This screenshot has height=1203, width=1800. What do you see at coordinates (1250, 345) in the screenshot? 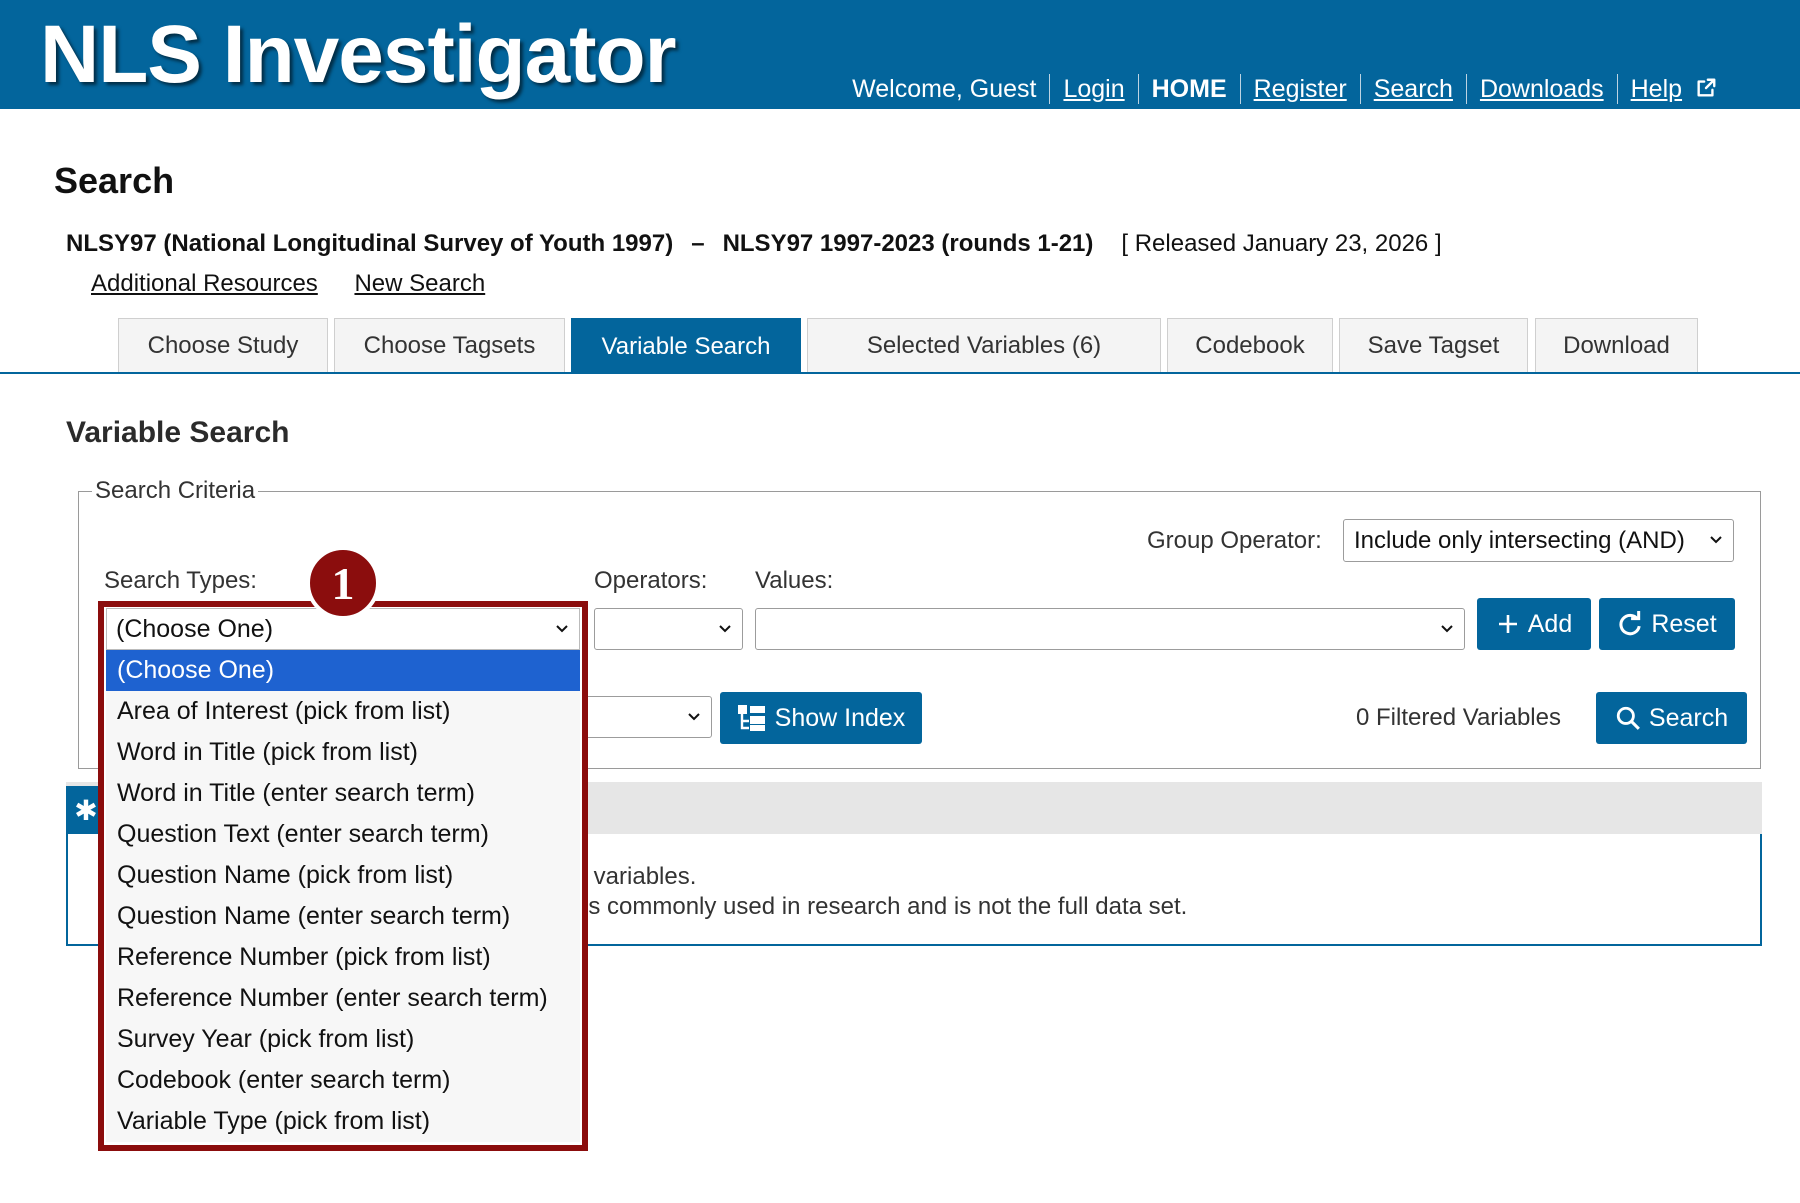
I see `tab-codebook: Codebook` at bounding box center [1250, 345].